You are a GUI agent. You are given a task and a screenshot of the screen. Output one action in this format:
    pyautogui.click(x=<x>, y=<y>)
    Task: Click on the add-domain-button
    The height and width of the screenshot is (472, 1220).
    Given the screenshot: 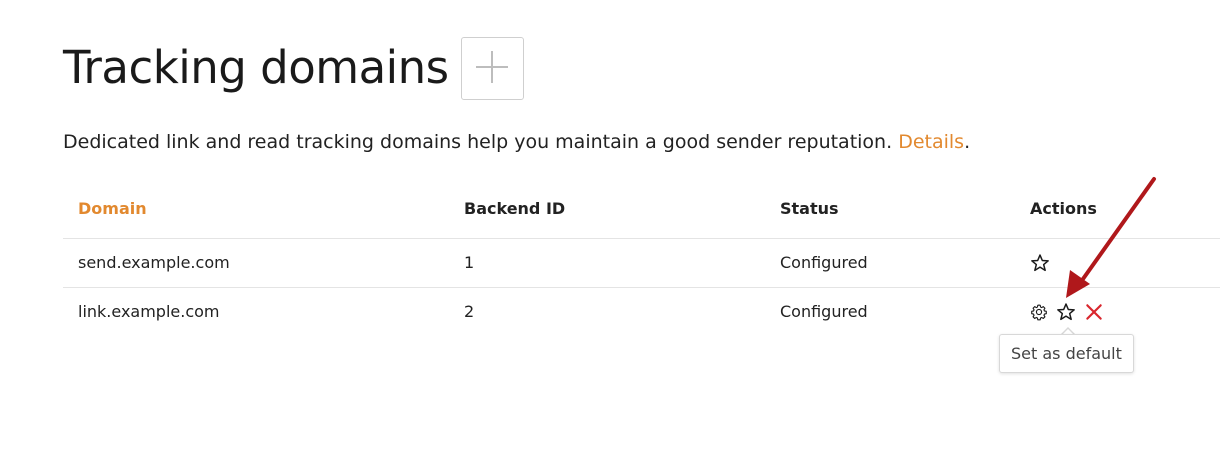 What is the action you would take?
    pyautogui.click(x=492, y=68)
    